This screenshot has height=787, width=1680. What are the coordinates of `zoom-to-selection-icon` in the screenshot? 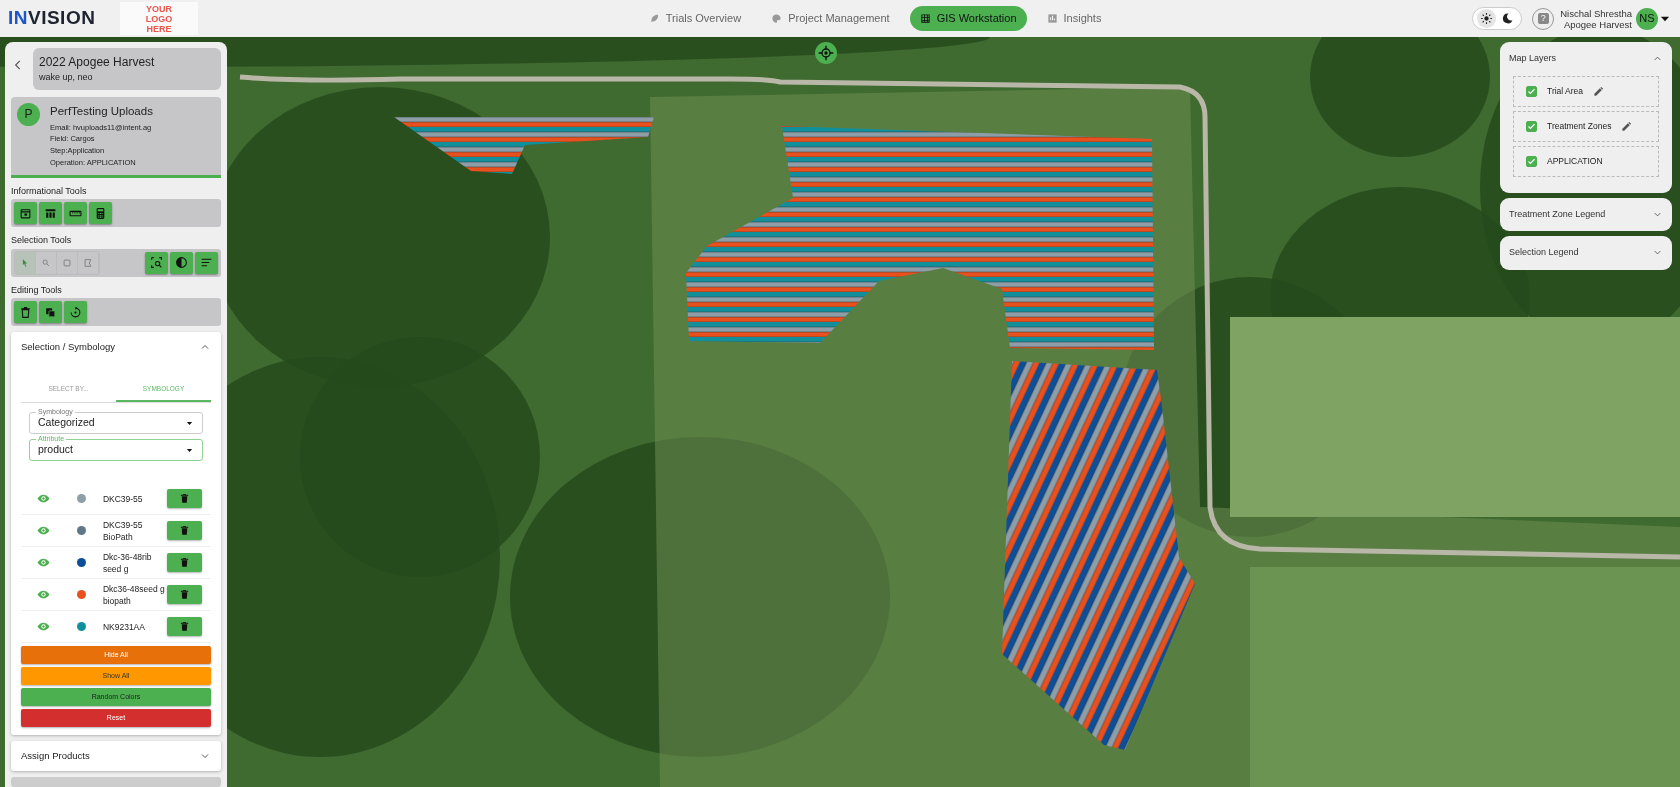 It's located at (156, 263).